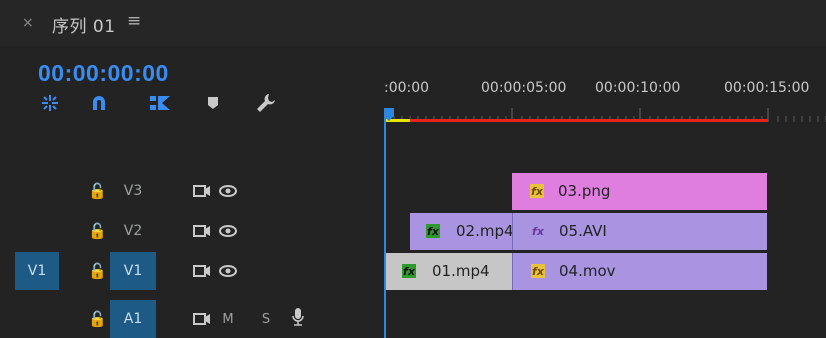 This screenshot has width=826, height=338. What do you see at coordinates (485, 231) in the screenshot?
I see `clip-label: 02.mp4` at bounding box center [485, 231].